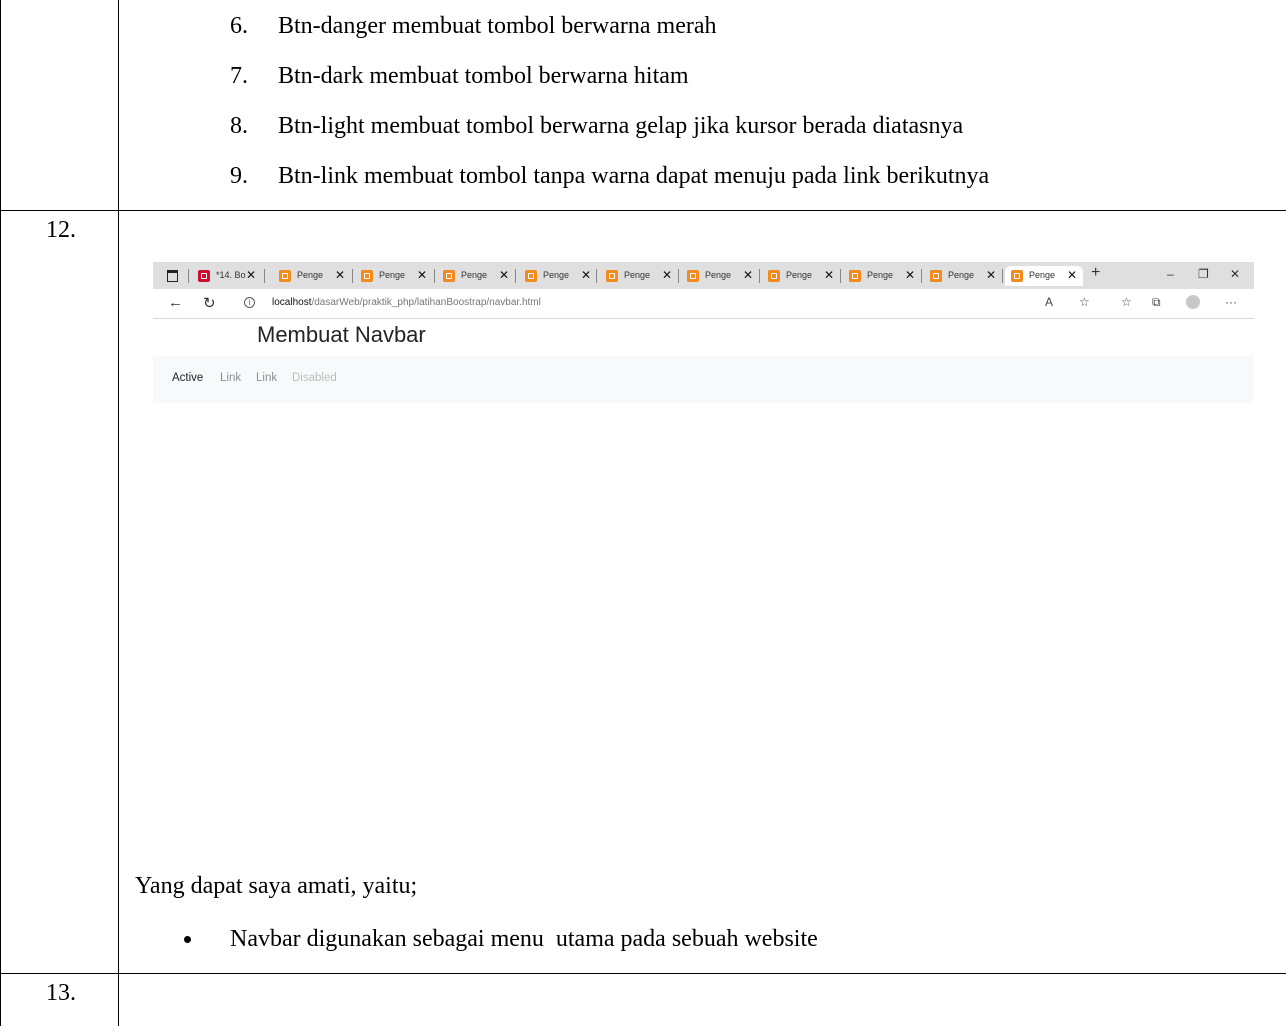  What do you see at coordinates (483, 76) in the screenshot?
I see `list-text: Btn-dark membuat tombol berwarna hitam` at bounding box center [483, 76].